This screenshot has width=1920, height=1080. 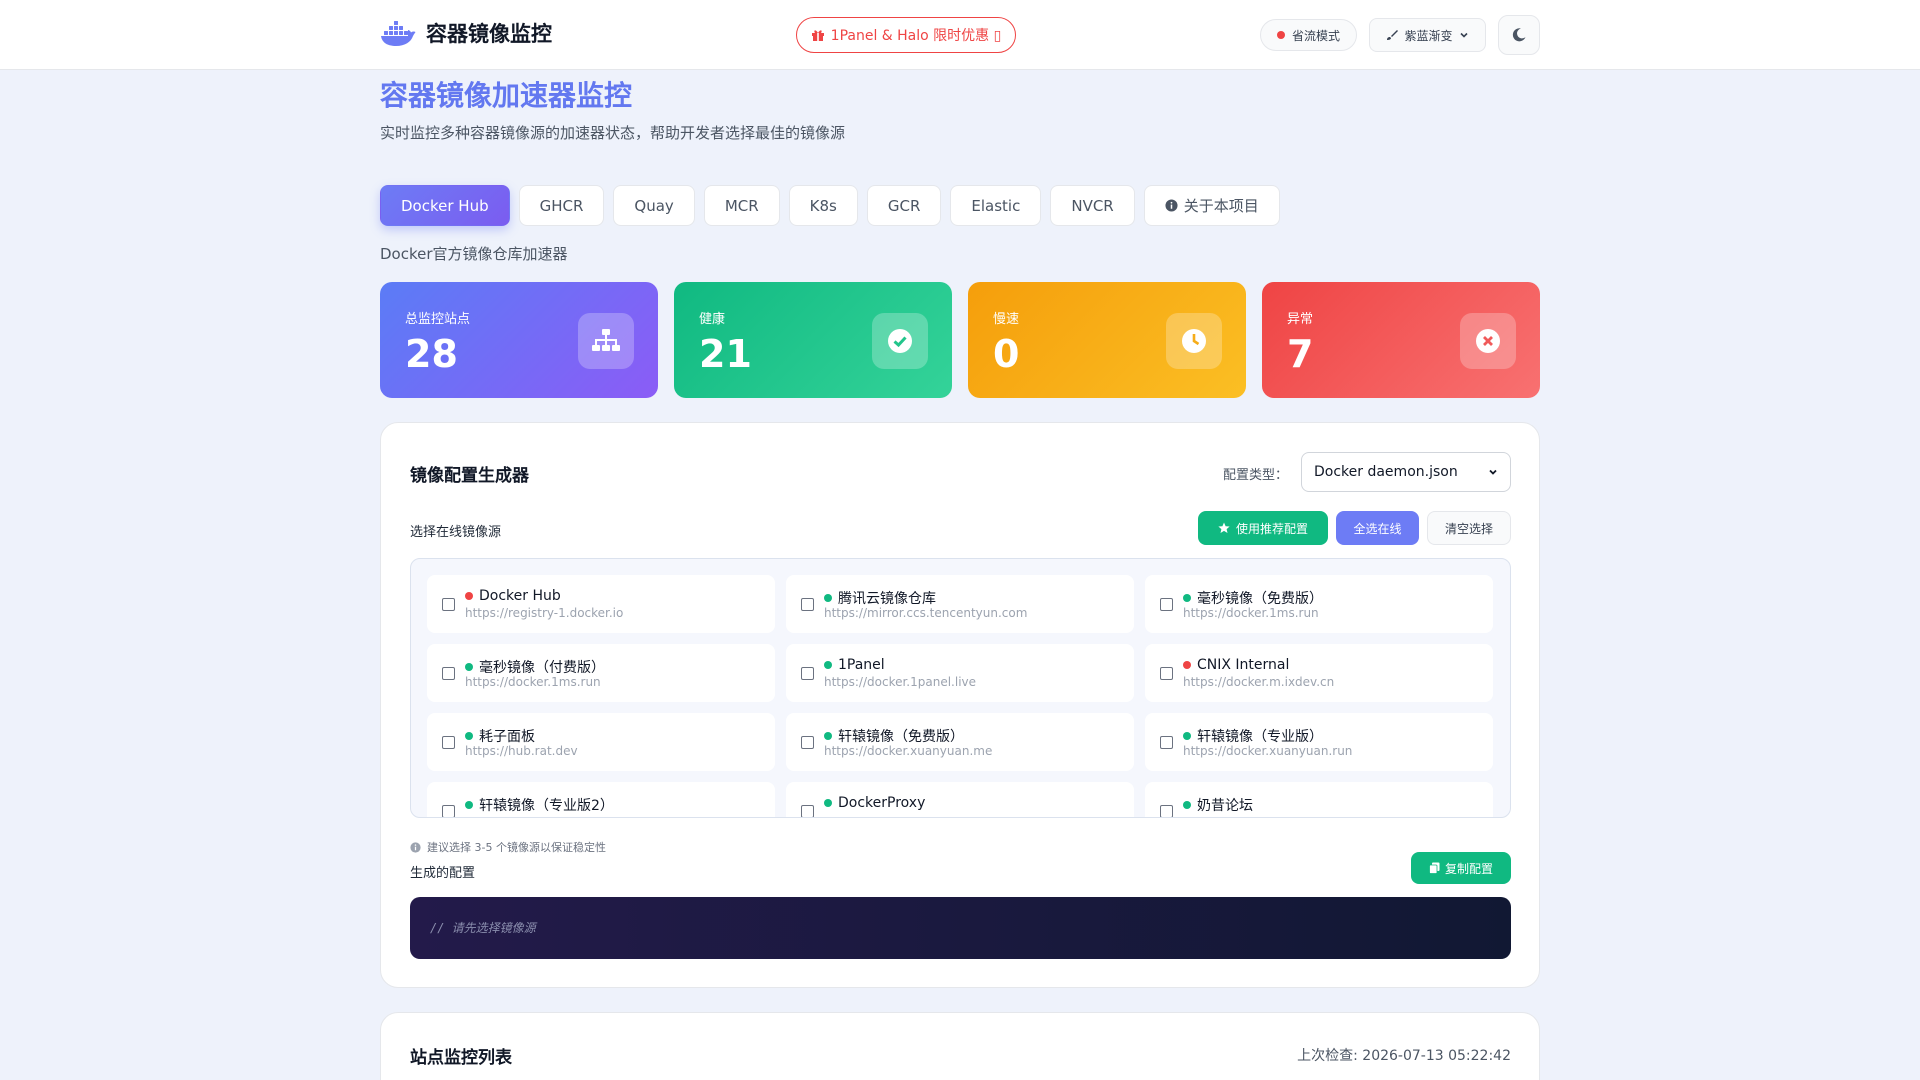 I want to click on generator-title: 镜像配置生成器, so click(x=469, y=476).